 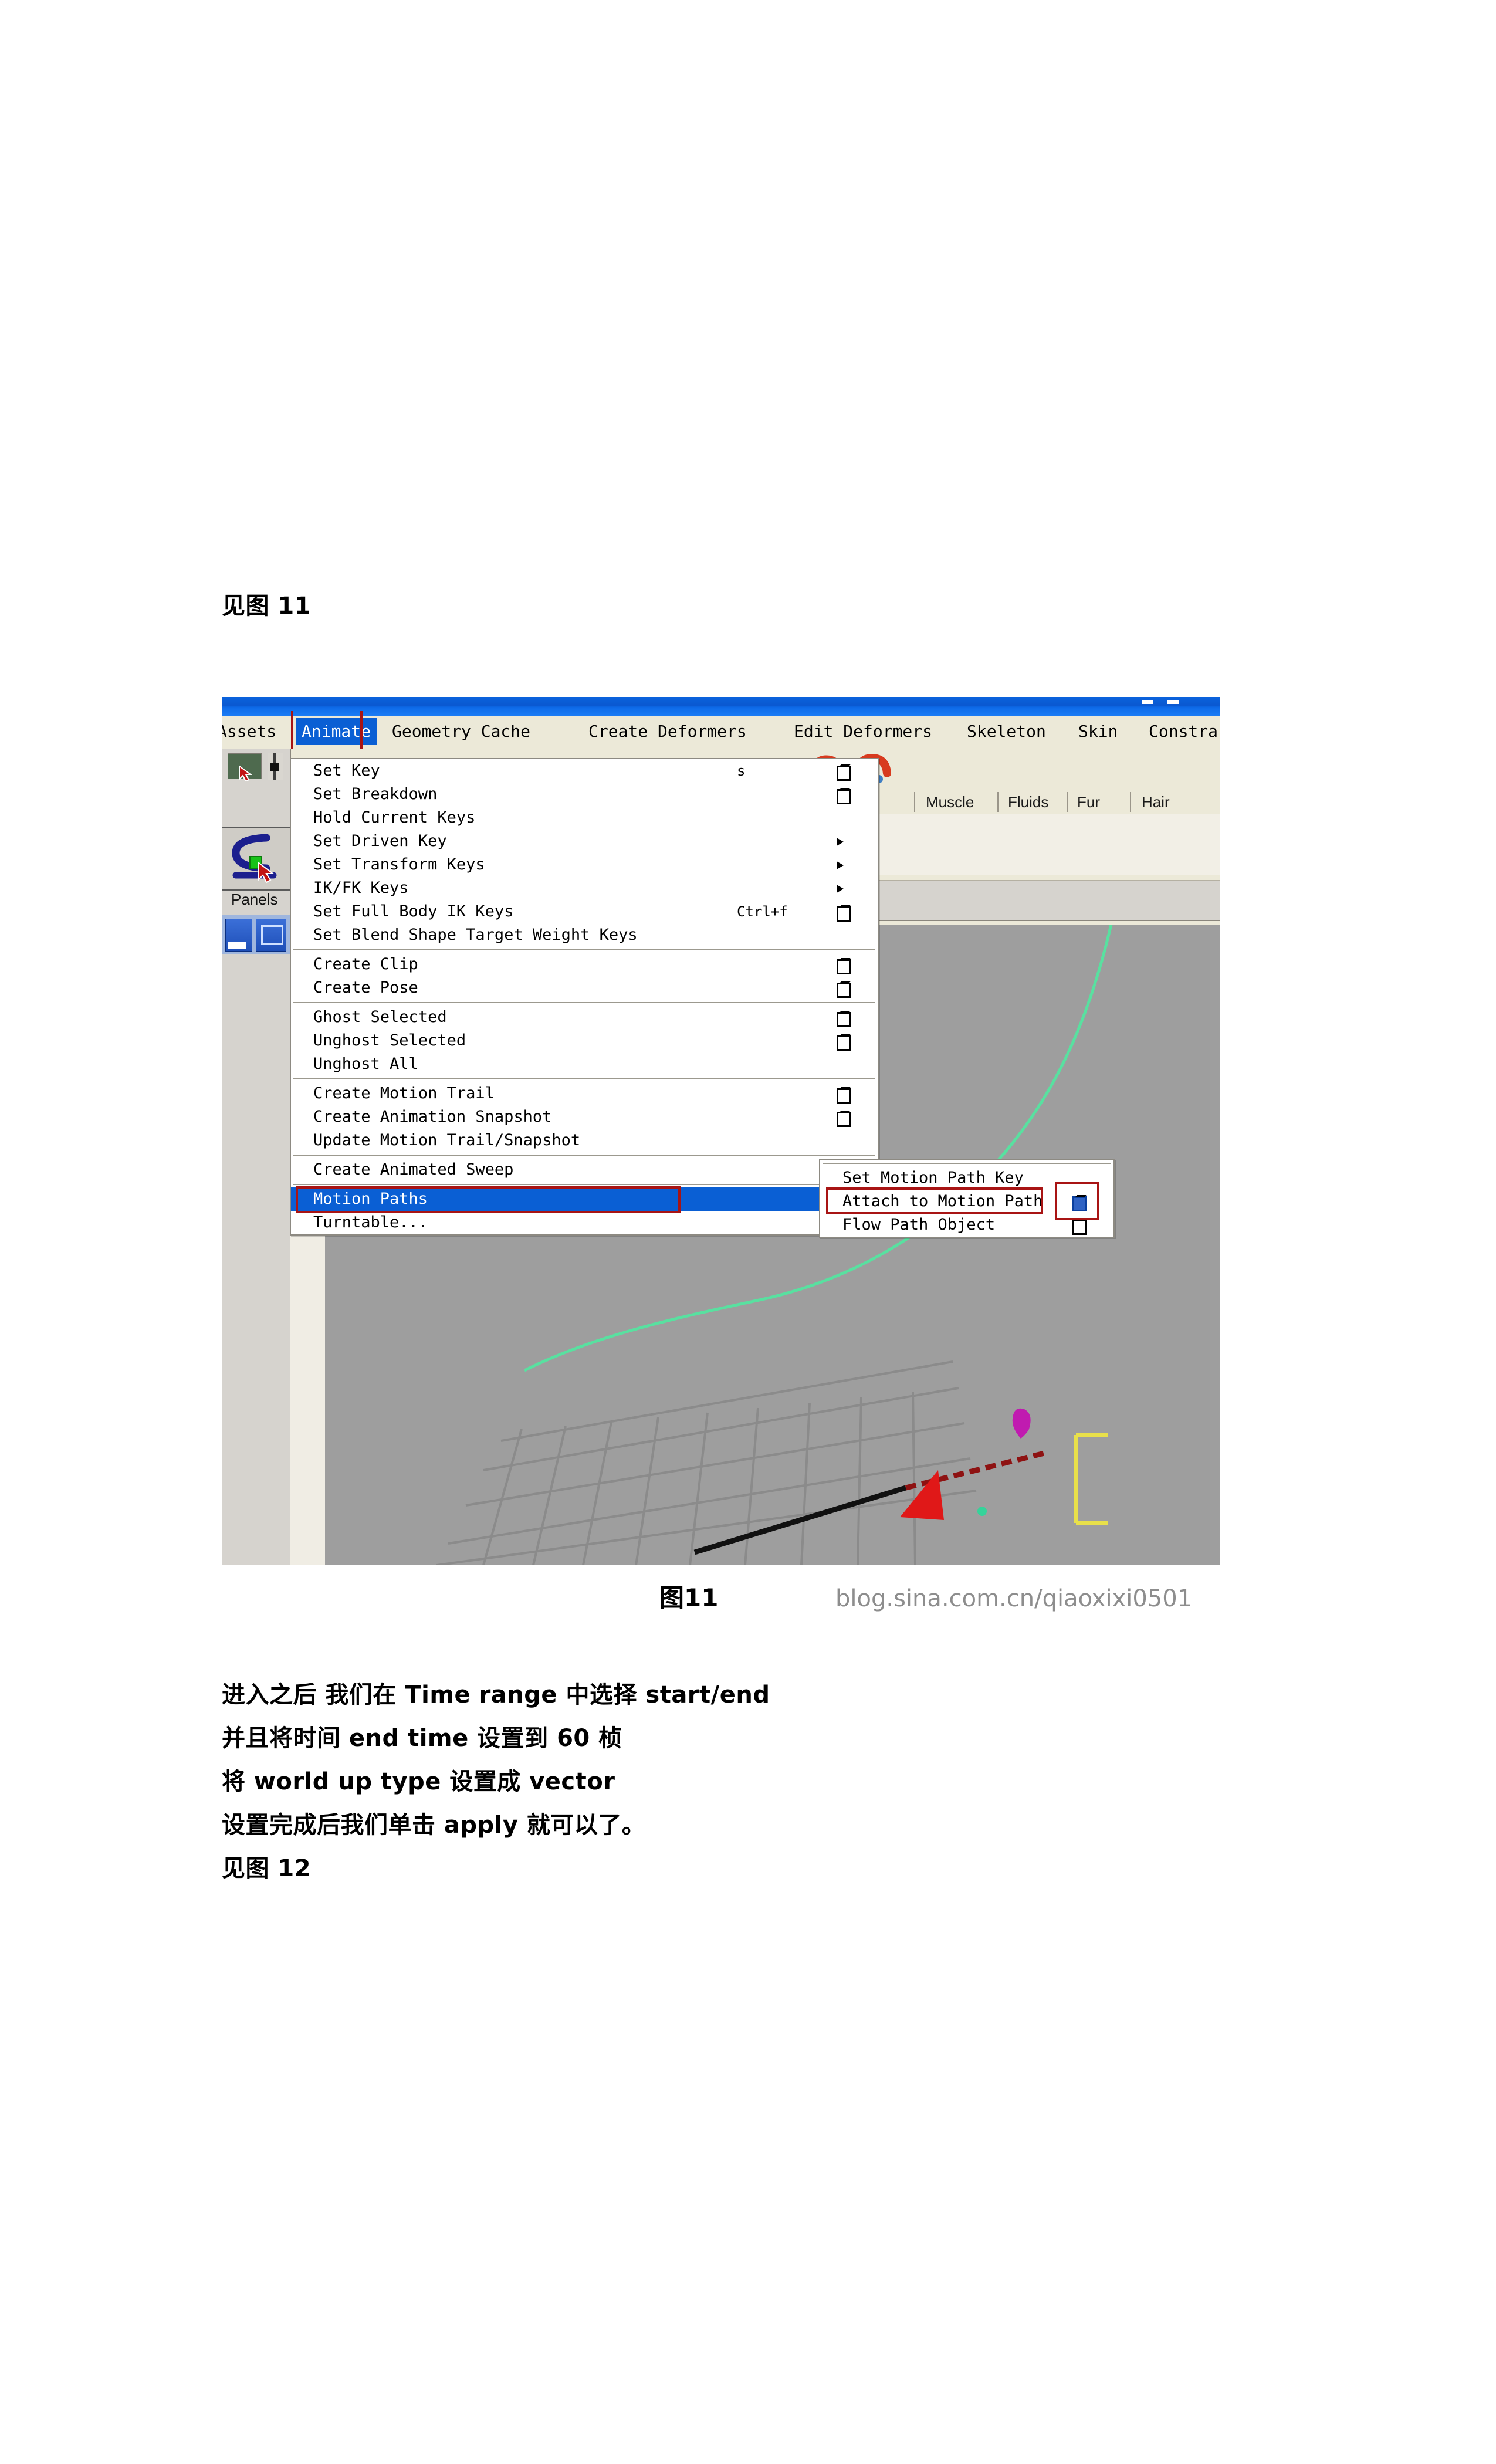 What do you see at coordinates (346, 770) in the screenshot?
I see `menu-item-label: Set Key` at bounding box center [346, 770].